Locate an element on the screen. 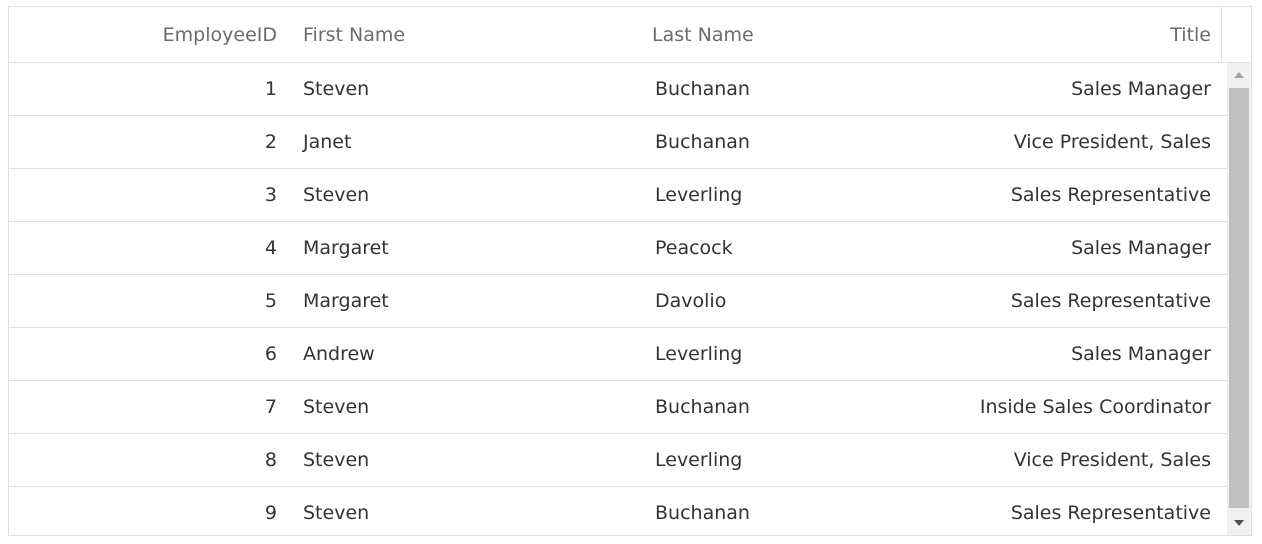  column-header-title: Title is located at coordinates (1060, 35).